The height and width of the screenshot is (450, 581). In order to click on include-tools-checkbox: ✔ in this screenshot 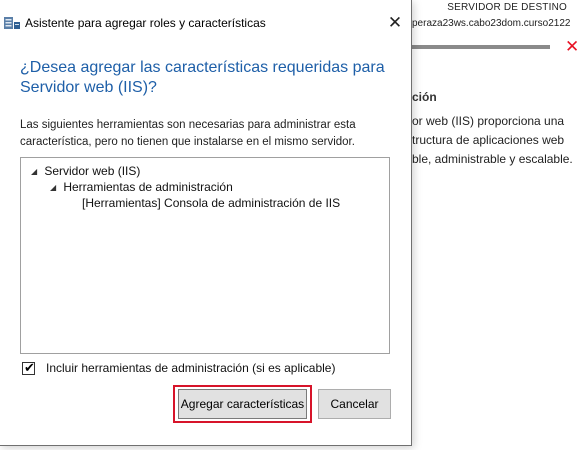, I will do `click(28, 367)`.